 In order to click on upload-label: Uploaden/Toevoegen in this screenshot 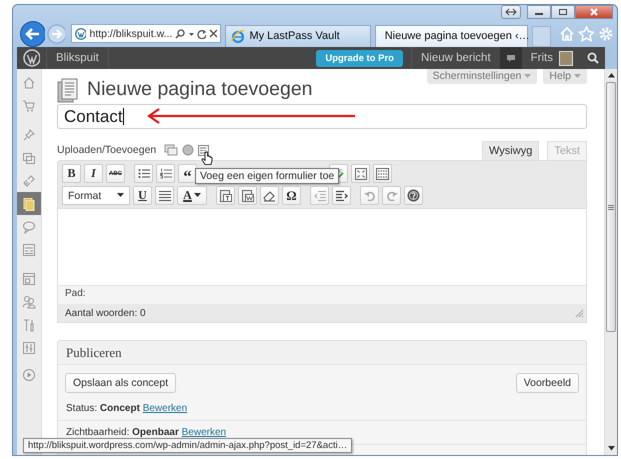, I will do `click(106, 150)`.